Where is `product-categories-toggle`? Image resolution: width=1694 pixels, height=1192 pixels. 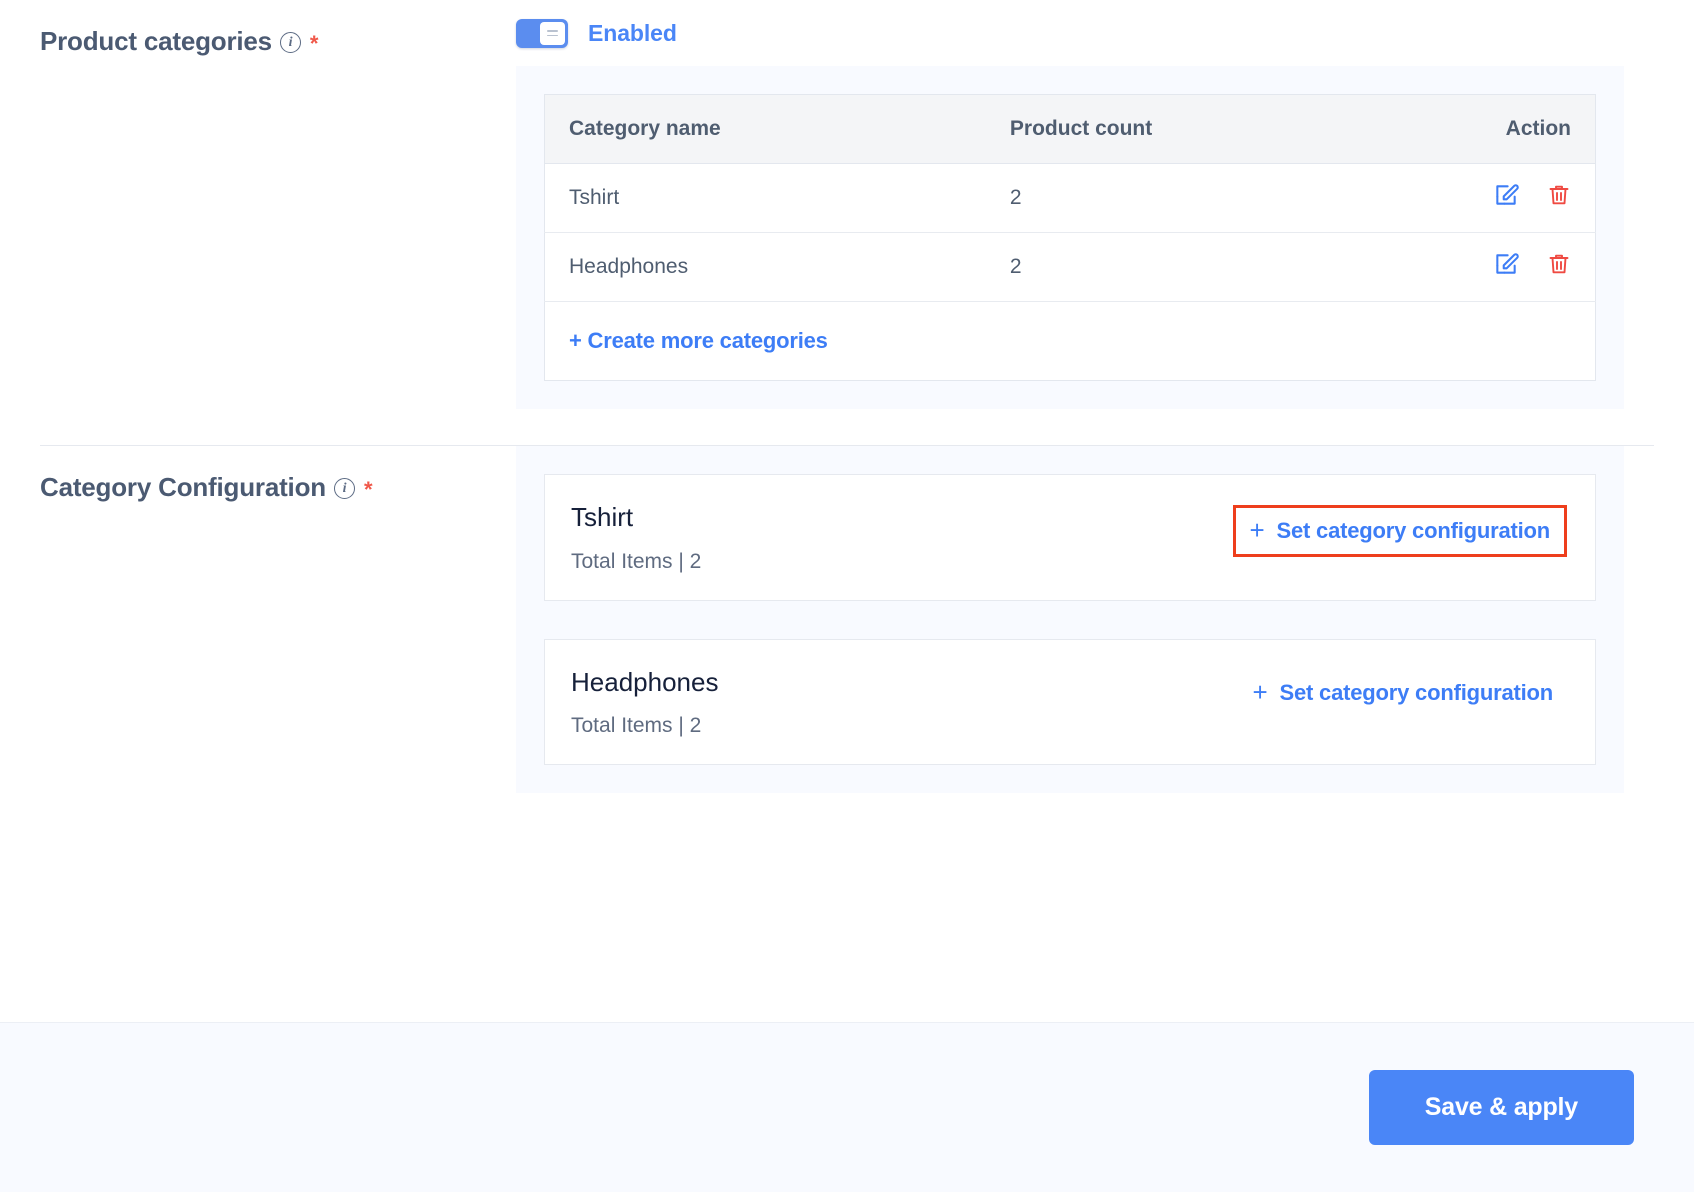 product-categories-toggle is located at coordinates (542, 33).